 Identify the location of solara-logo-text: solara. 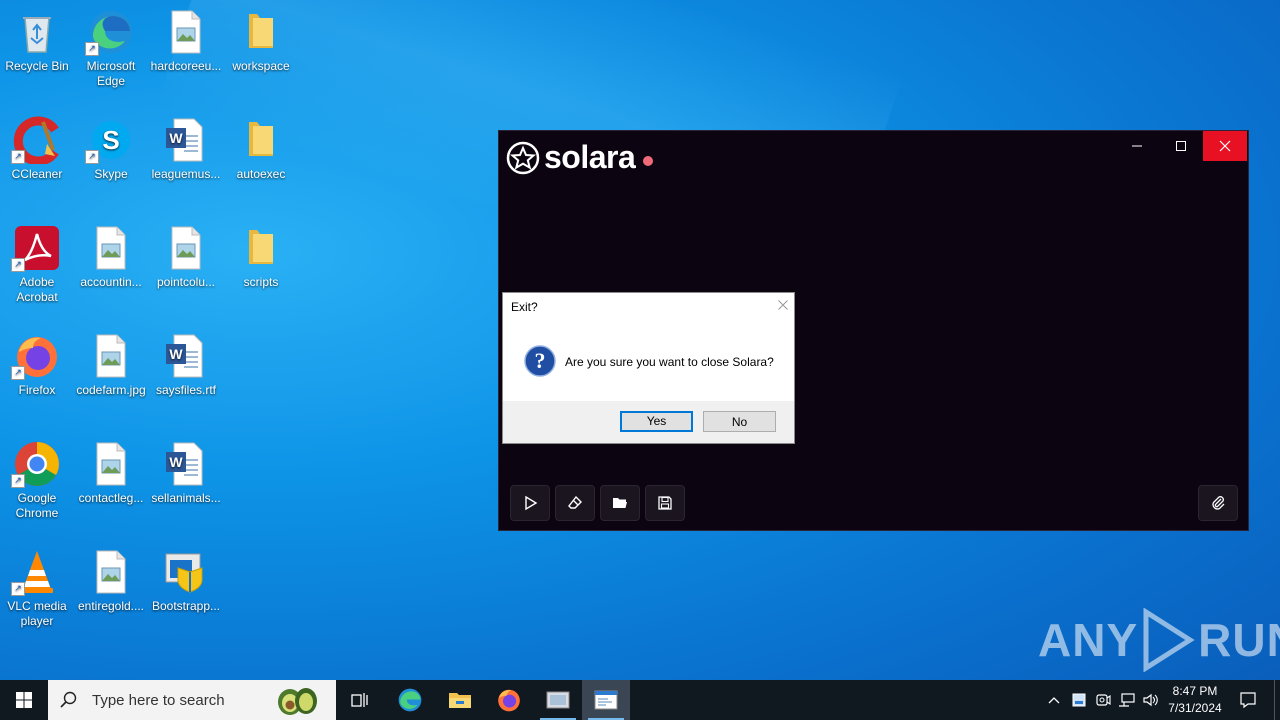
(590, 157).